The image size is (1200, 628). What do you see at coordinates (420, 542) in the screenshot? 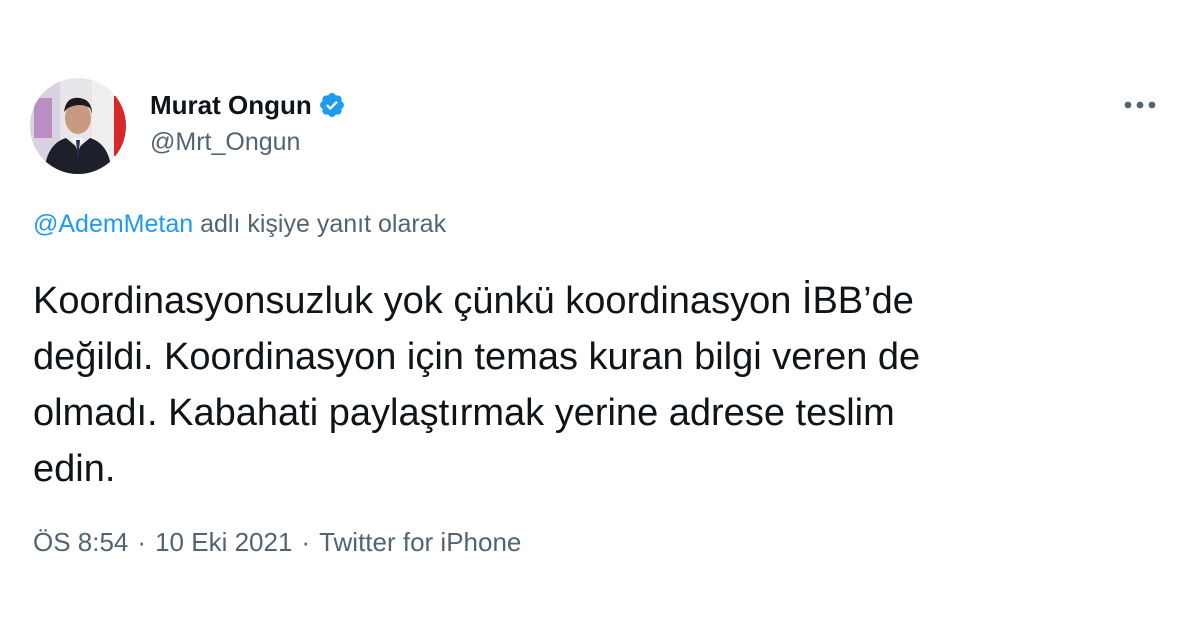
I see `tweet-source-link: Twitter for iPhone` at bounding box center [420, 542].